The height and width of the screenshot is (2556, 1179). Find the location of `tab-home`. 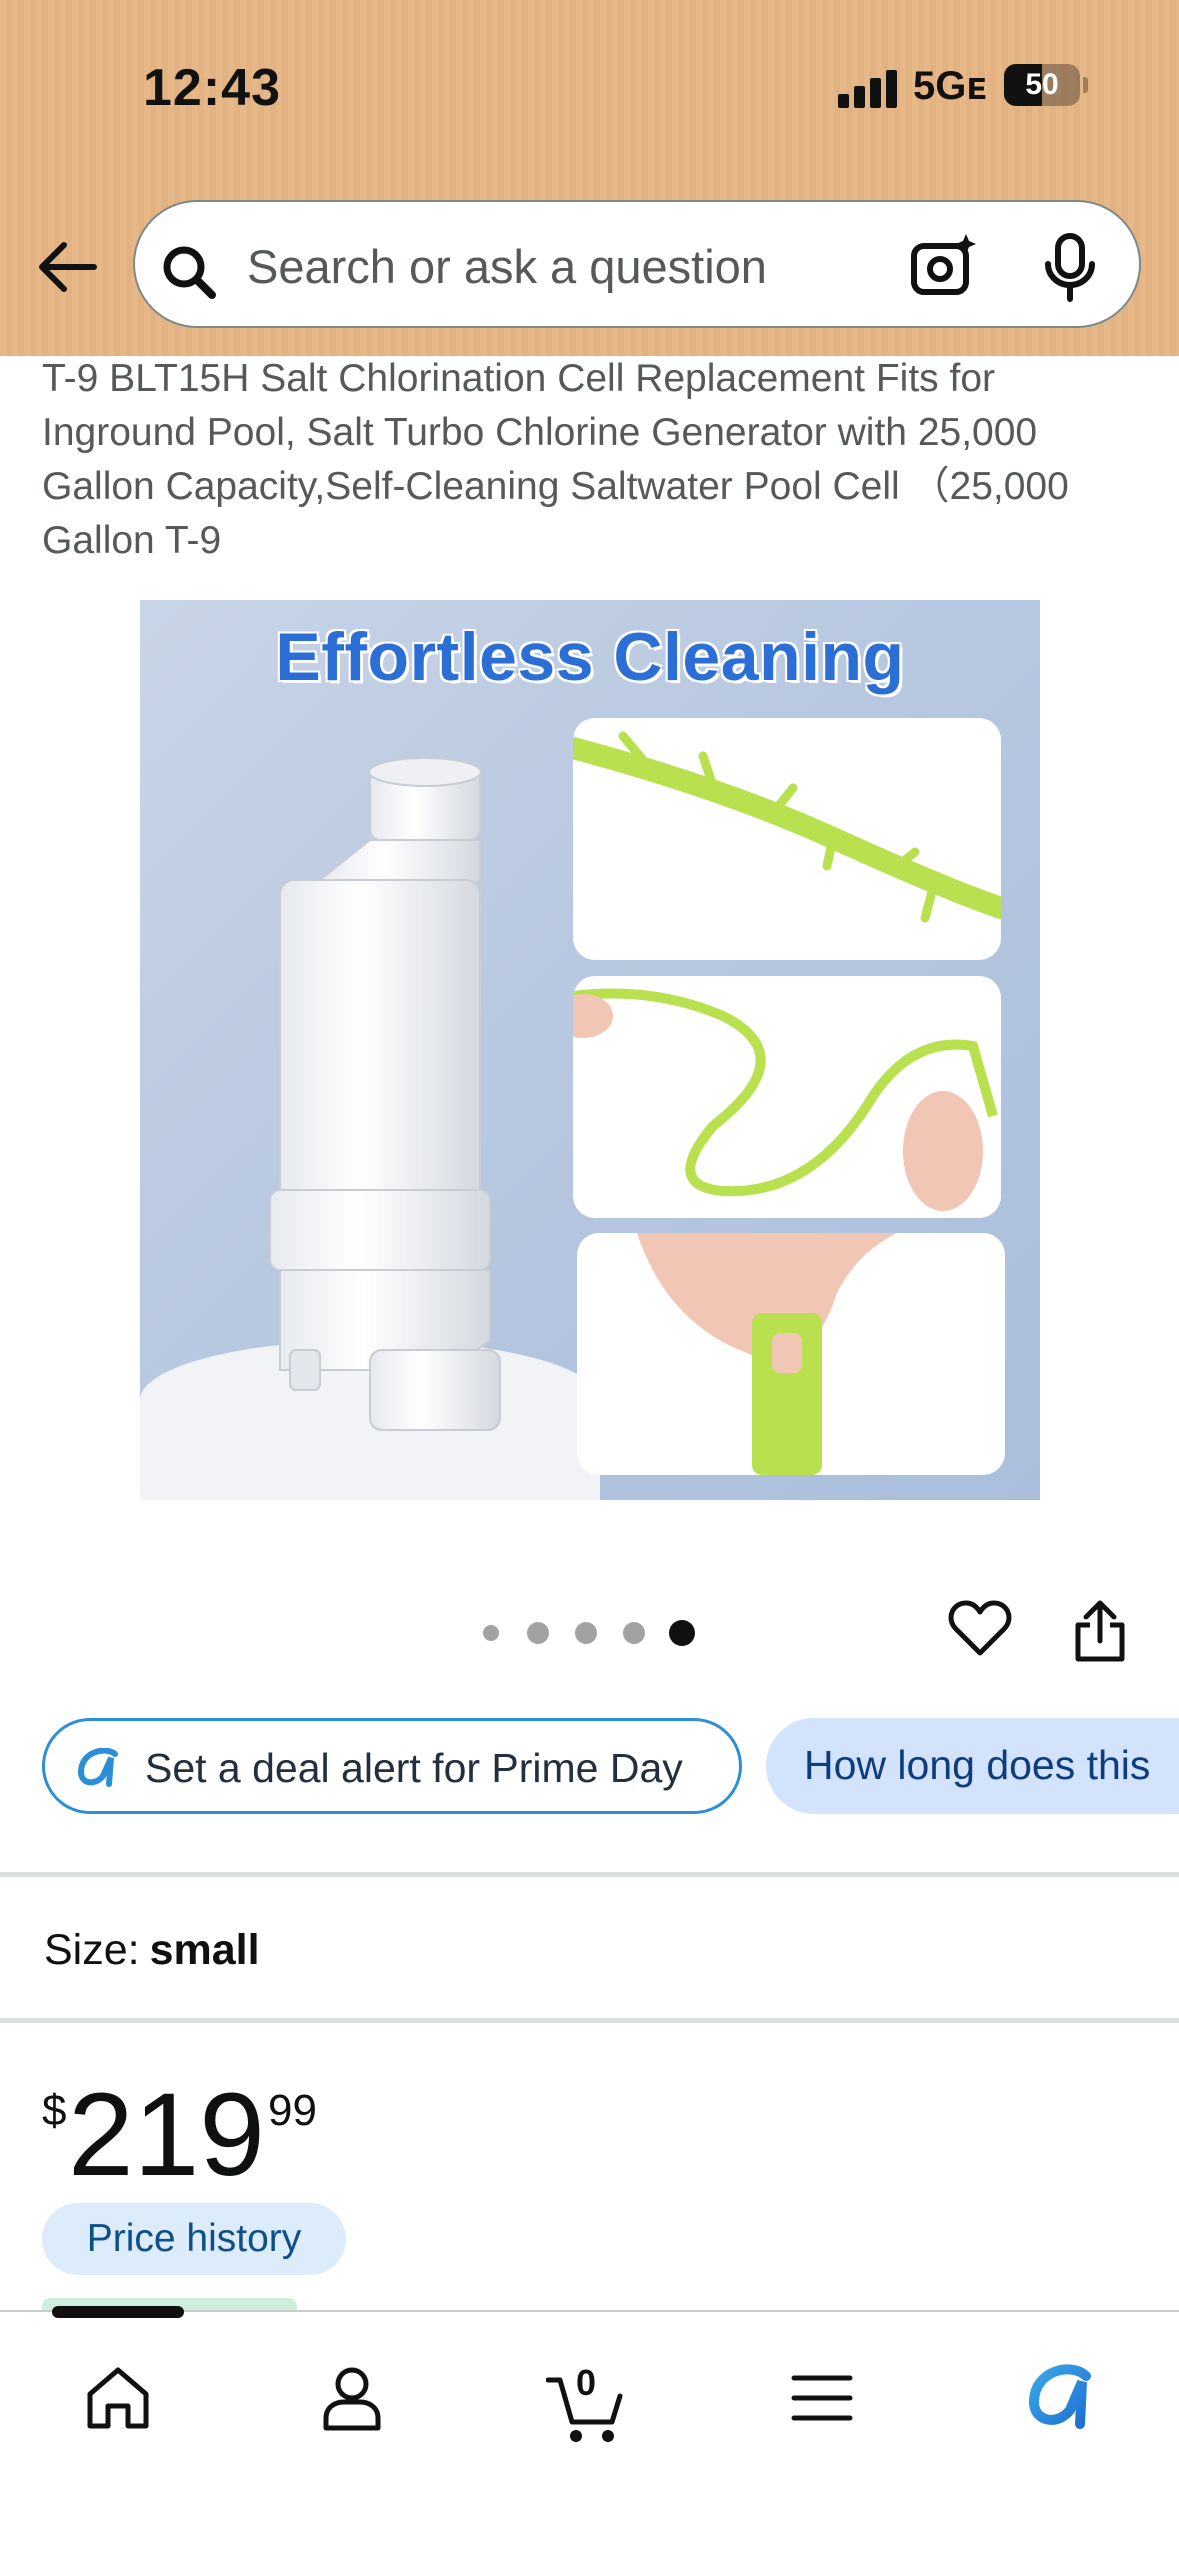

tab-home is located at coordinates (118, 2398).